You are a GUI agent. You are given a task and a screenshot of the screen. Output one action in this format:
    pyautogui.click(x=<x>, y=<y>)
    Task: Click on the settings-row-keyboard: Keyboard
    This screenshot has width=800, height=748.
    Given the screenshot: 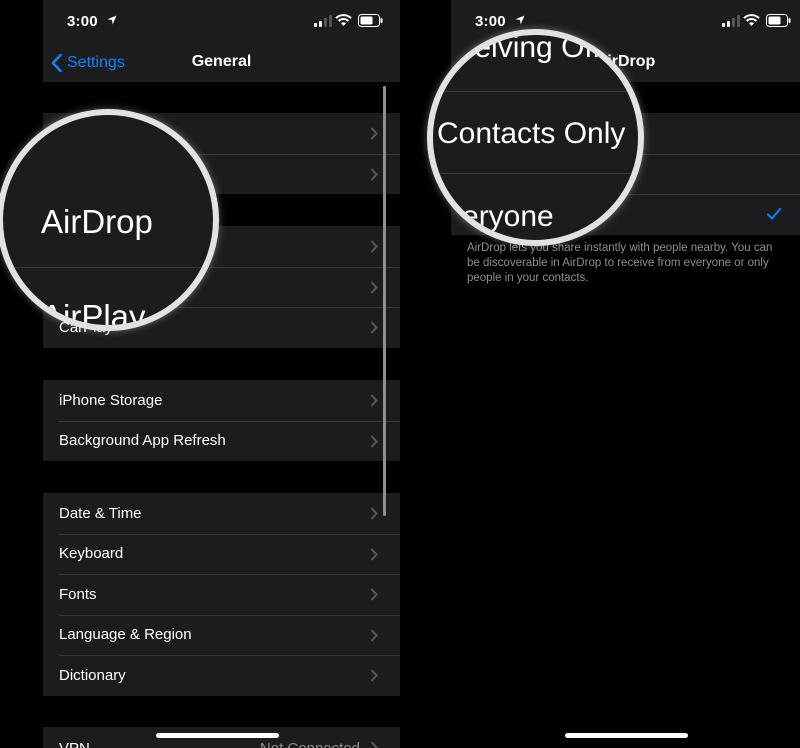 What is the action you would take?
    pyautogui.click(x=221, y=554)
    